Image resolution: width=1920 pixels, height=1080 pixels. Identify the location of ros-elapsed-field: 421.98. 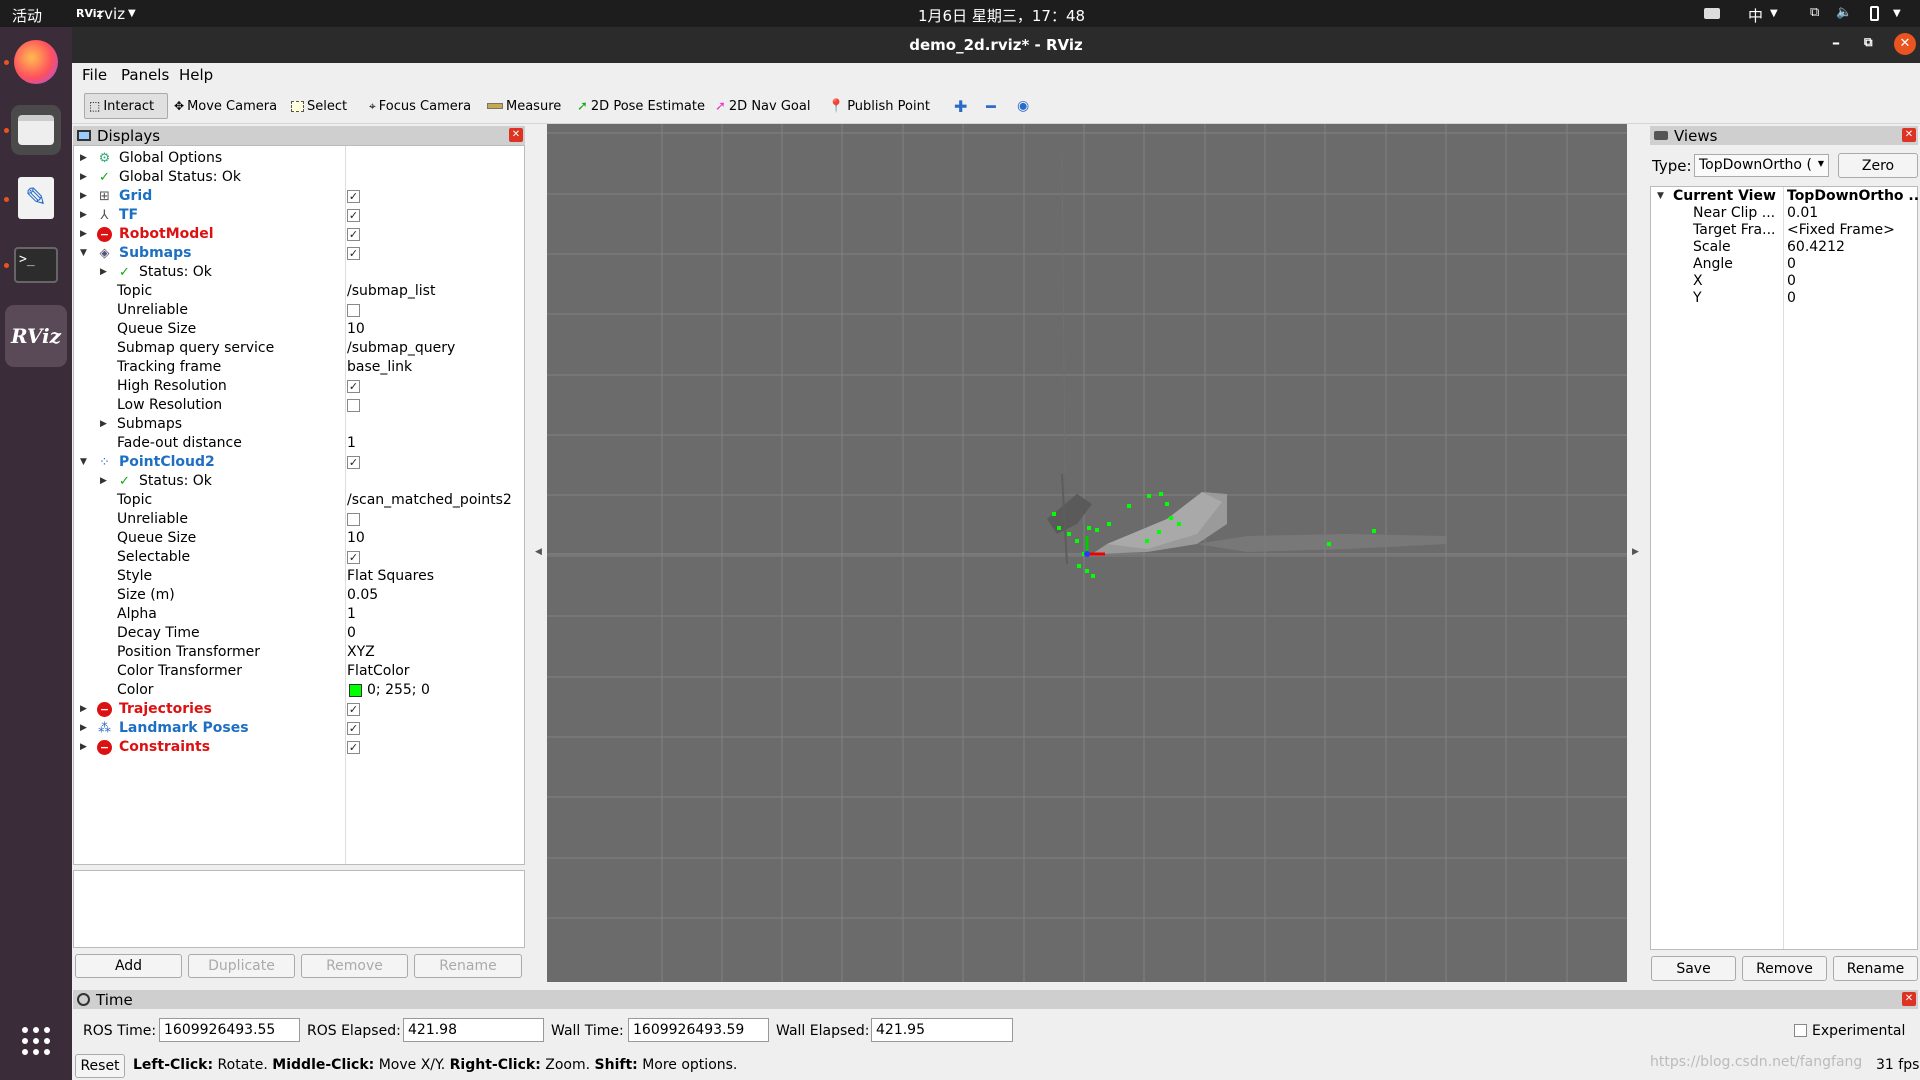
(473, 1030).